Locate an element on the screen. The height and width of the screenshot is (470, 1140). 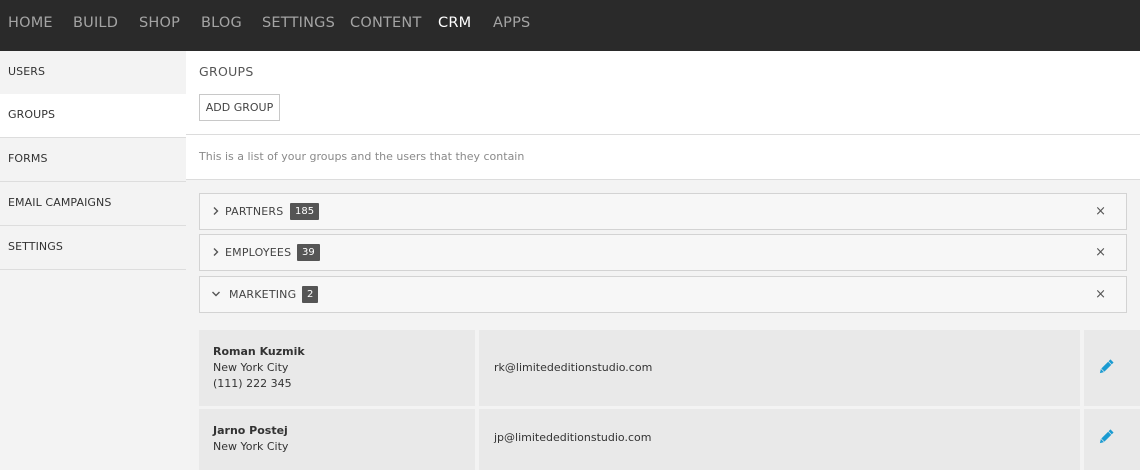
add-group-button: ADD GROUP is located at coordinates (239, 107).